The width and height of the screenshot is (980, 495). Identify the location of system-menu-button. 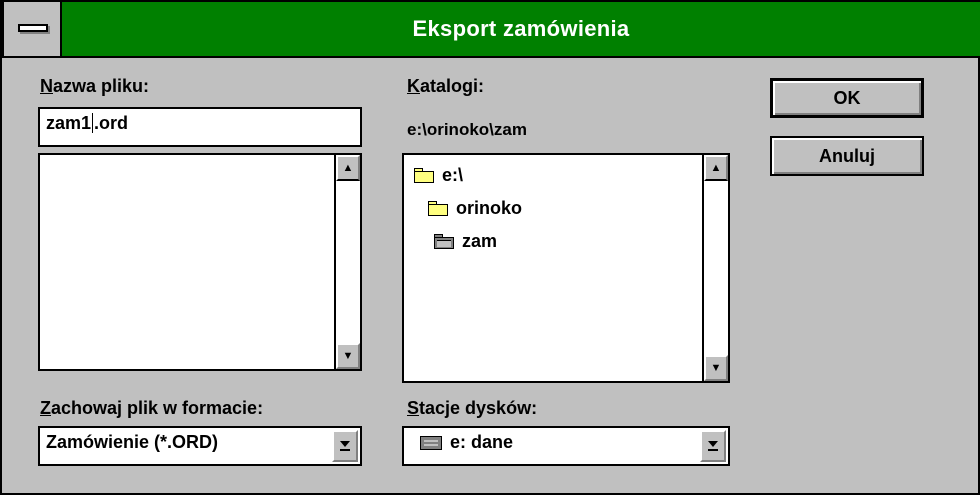
(33, 29).